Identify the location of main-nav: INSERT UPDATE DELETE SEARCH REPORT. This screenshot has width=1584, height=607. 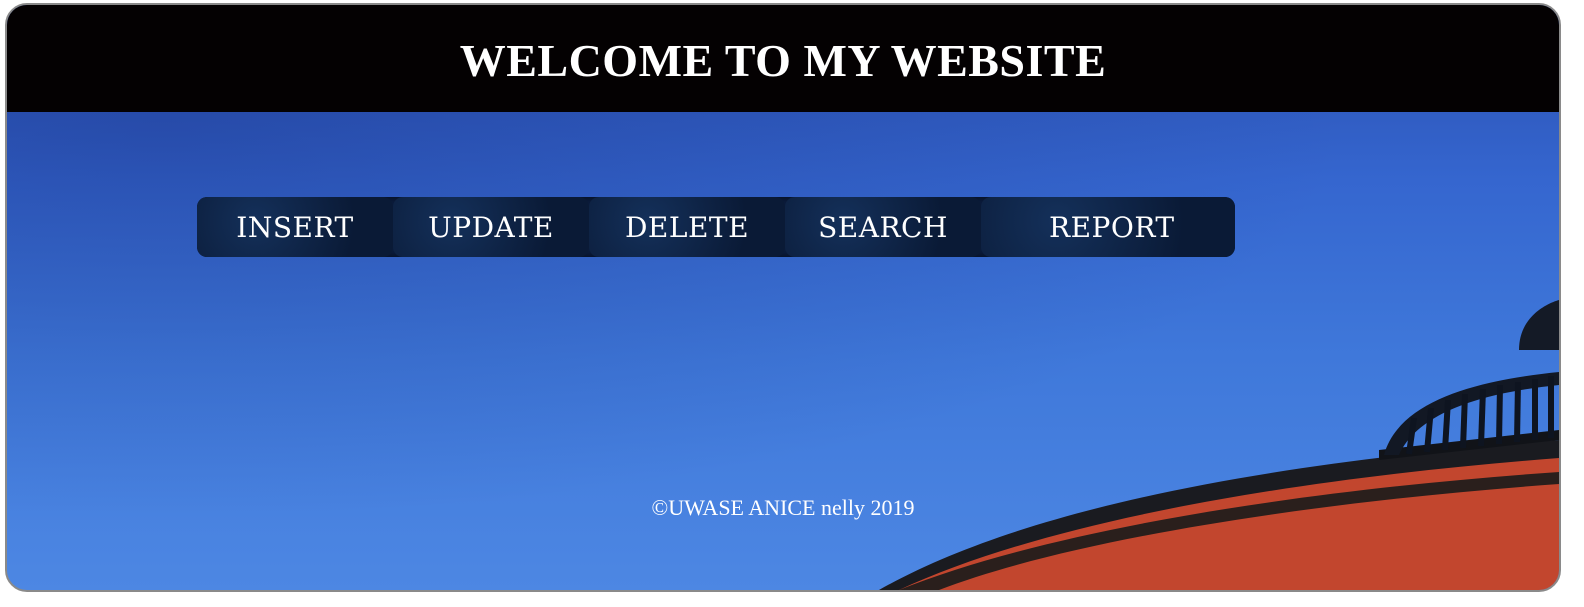
(716, 227).